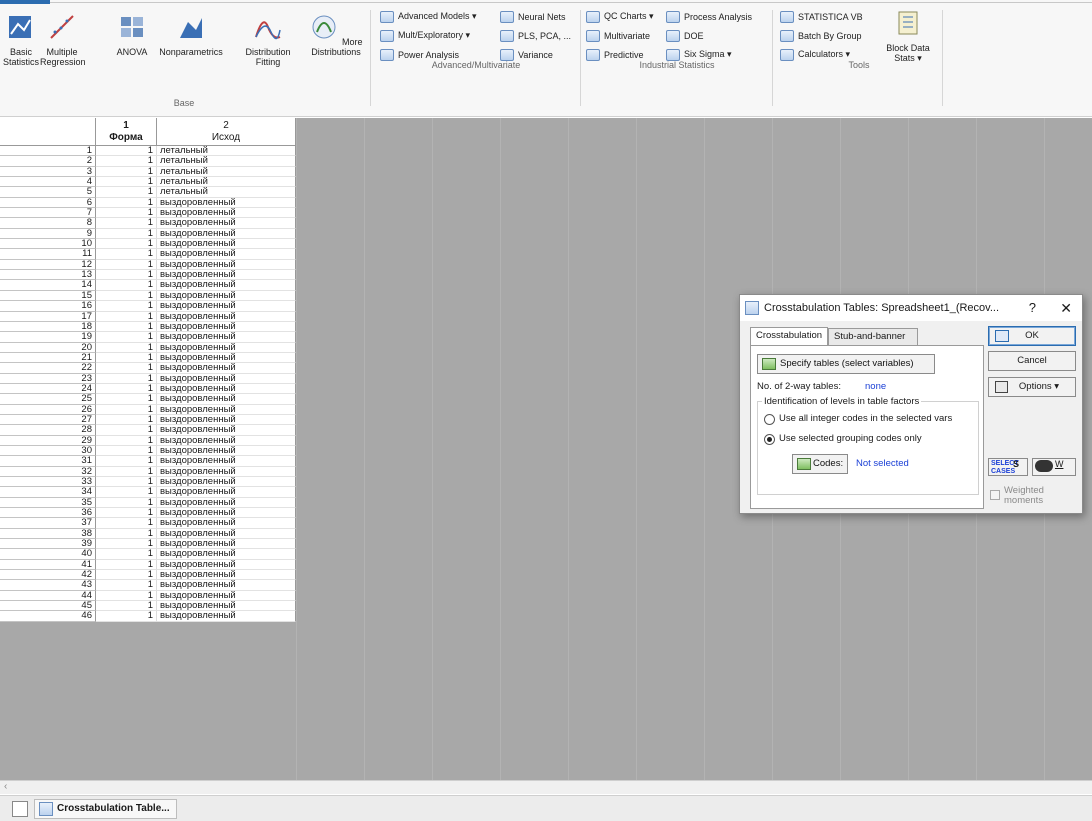  Describe the element at coordinates (546, 787) in the screenshot. I see `horizontal-scrollbar: ‹` at that location.